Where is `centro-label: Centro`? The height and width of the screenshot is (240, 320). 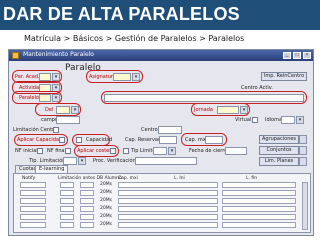 centro-label: Centro is located at coordinates (149, 130).